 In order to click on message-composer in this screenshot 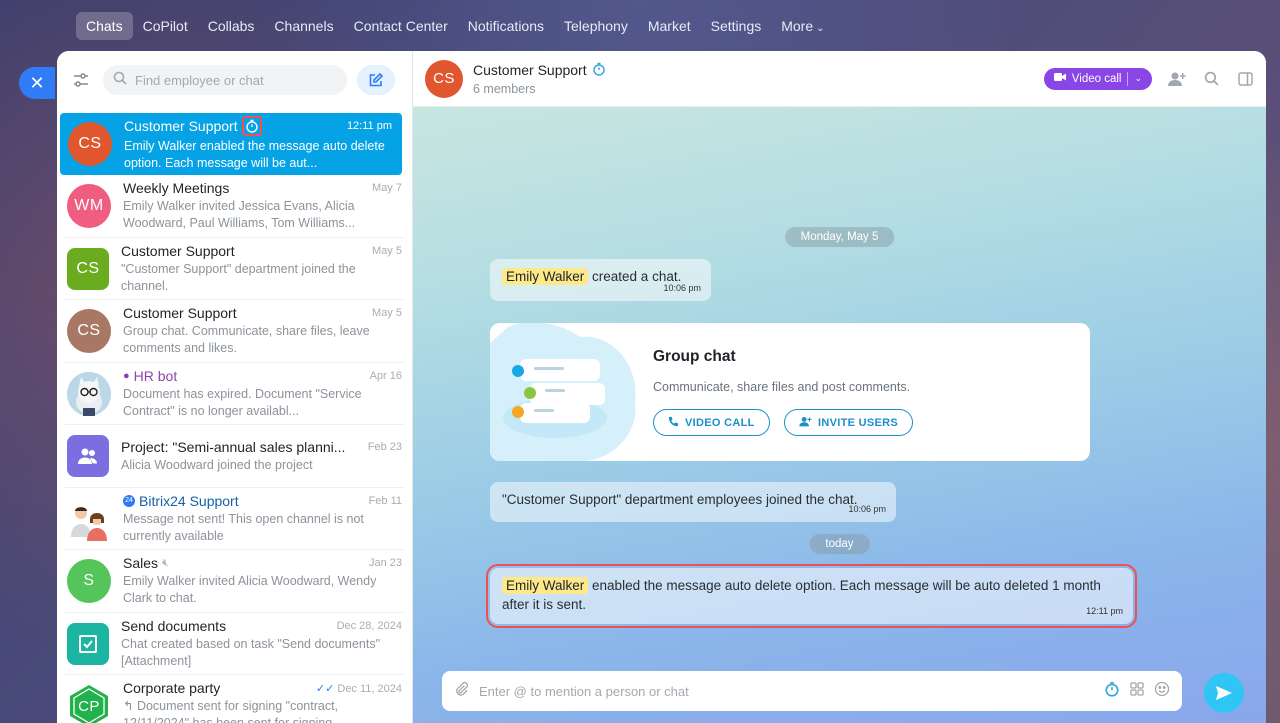, I will do `click(812, 691)`.